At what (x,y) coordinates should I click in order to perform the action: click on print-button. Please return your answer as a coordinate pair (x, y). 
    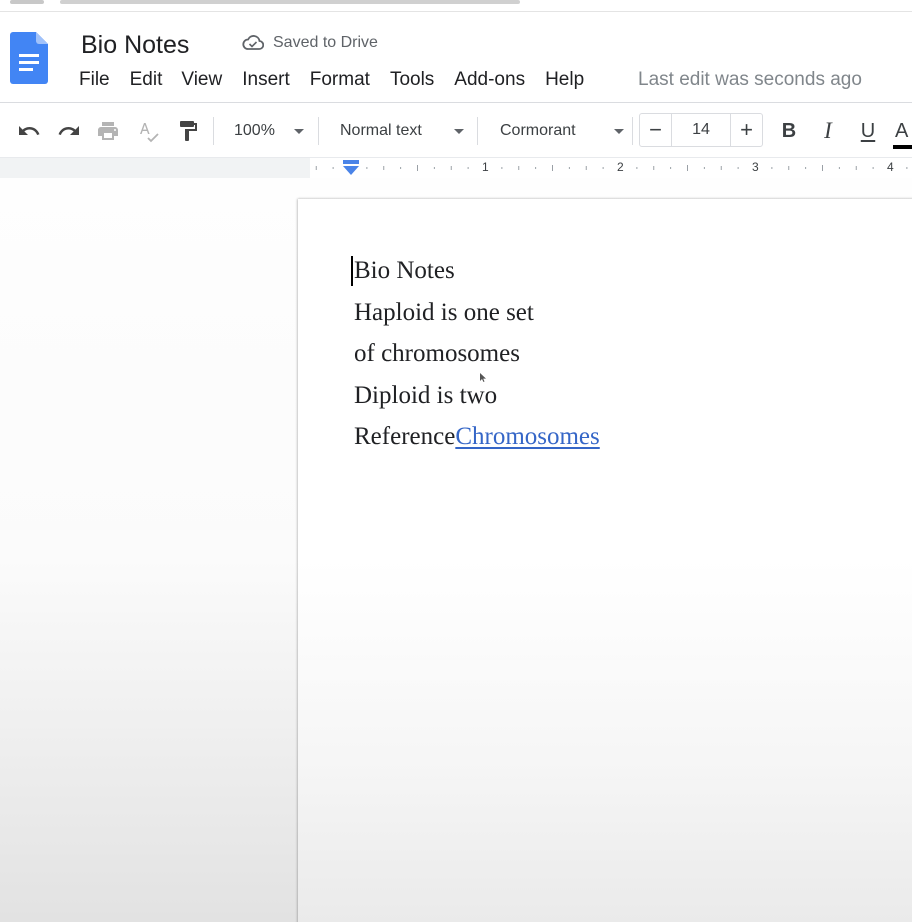
    Looking at the image, I should click on (108, 131).